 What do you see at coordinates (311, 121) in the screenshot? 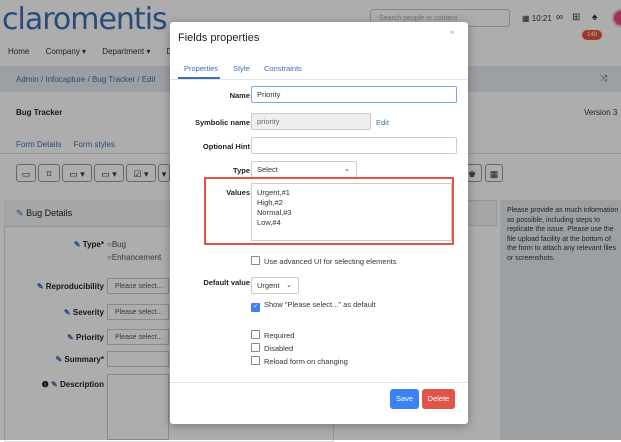
I see `symbolic-name-input: priority` at bounding box center [311, 121].